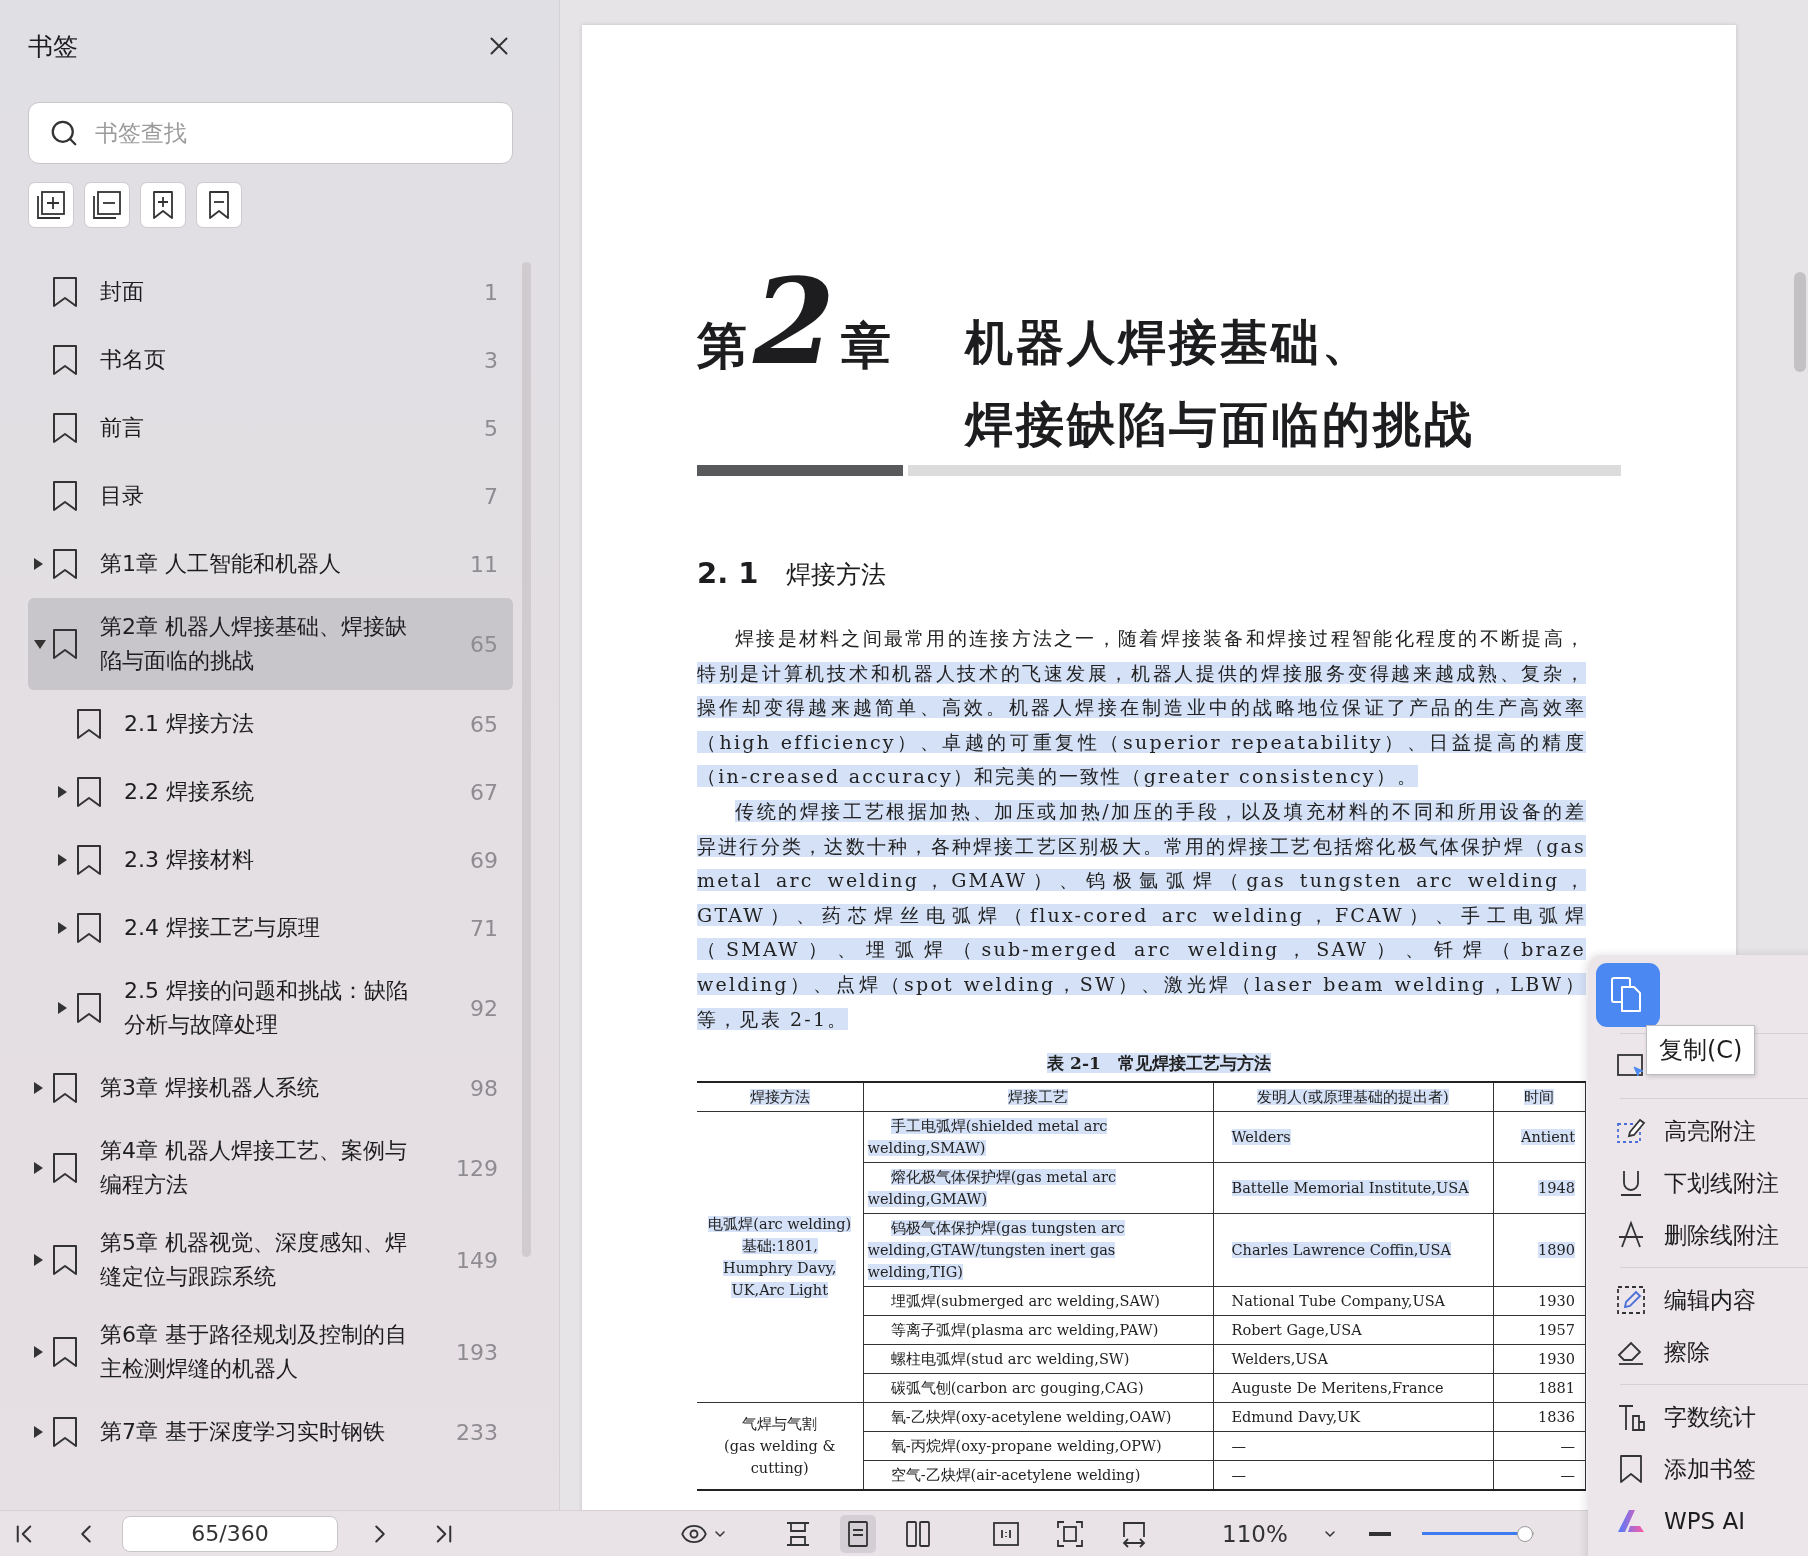  What do you see at coordinates (722, 346) in the screenshot?
I see `chapter-label: 第` at bounding box center [722, 346].